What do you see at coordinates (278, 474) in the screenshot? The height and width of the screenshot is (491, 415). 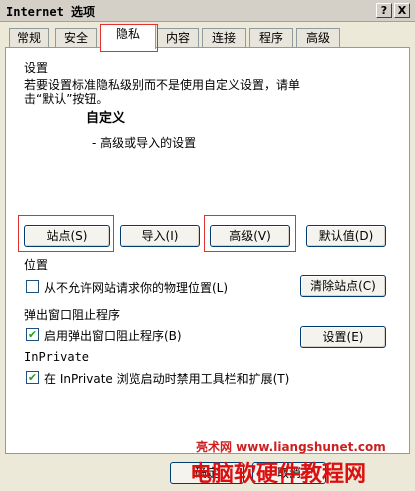 I see `watermark-site-name: 电脑软硬件教程网` at bounding box center [278, 474].